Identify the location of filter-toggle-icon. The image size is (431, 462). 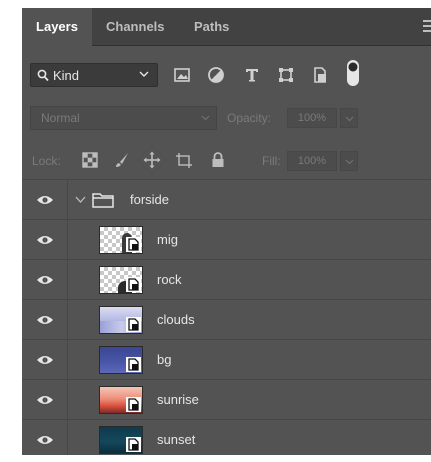
(353, 73).